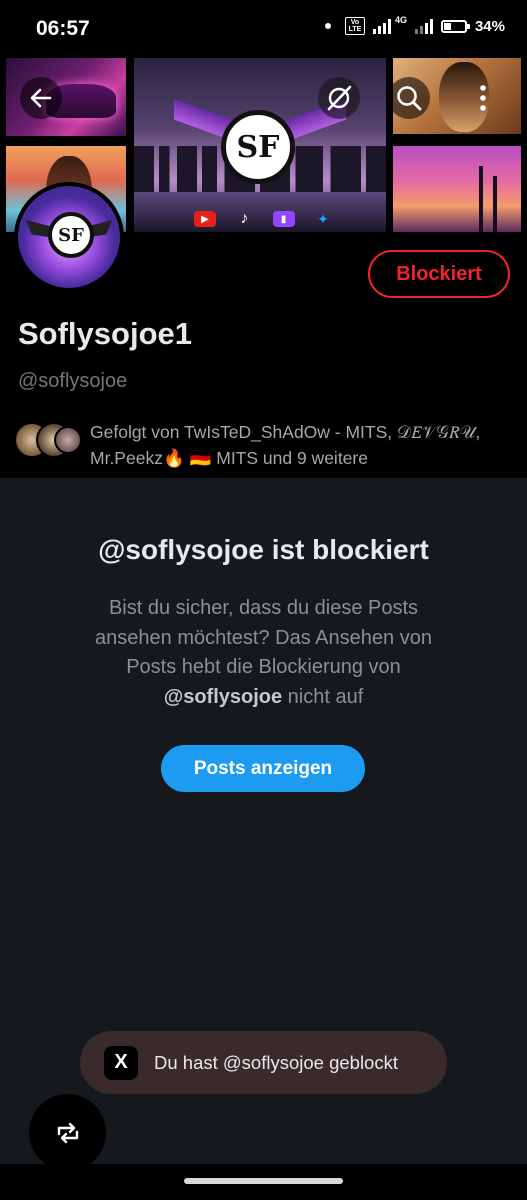 The image size is (527, 1200). Describe the element at coordinates (489, 26) in the screenshot. I see `battery-percent: 34%` at that location.